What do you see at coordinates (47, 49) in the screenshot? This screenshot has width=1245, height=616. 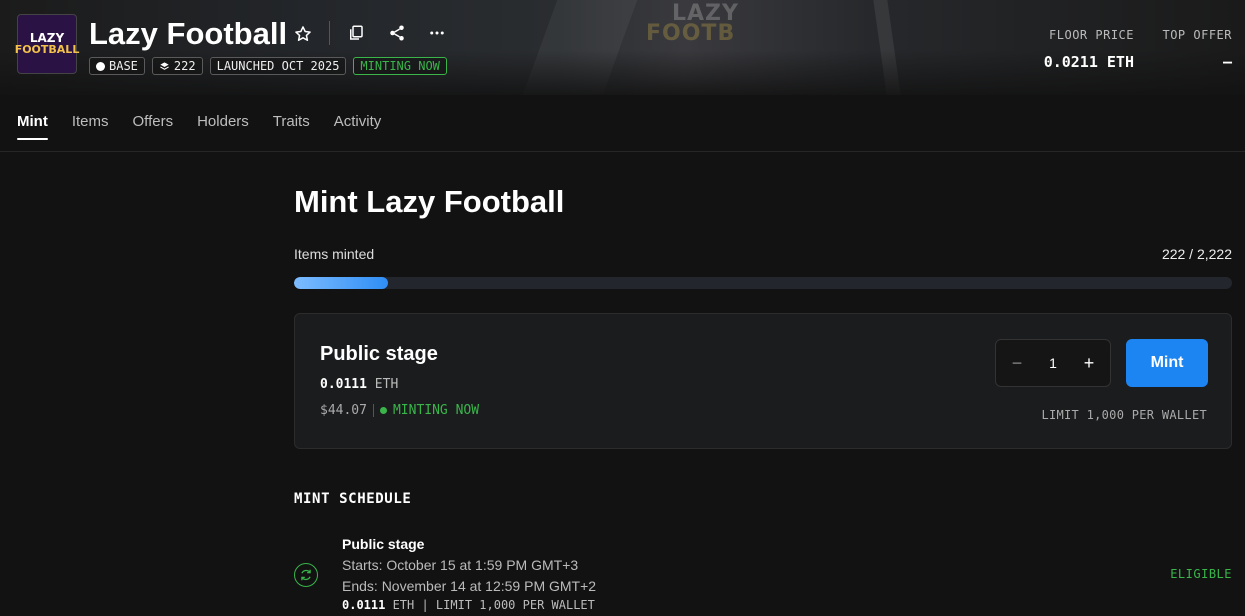 I see `logo-text-bottom: FOOTBALL` at bounding box center [47, 49].